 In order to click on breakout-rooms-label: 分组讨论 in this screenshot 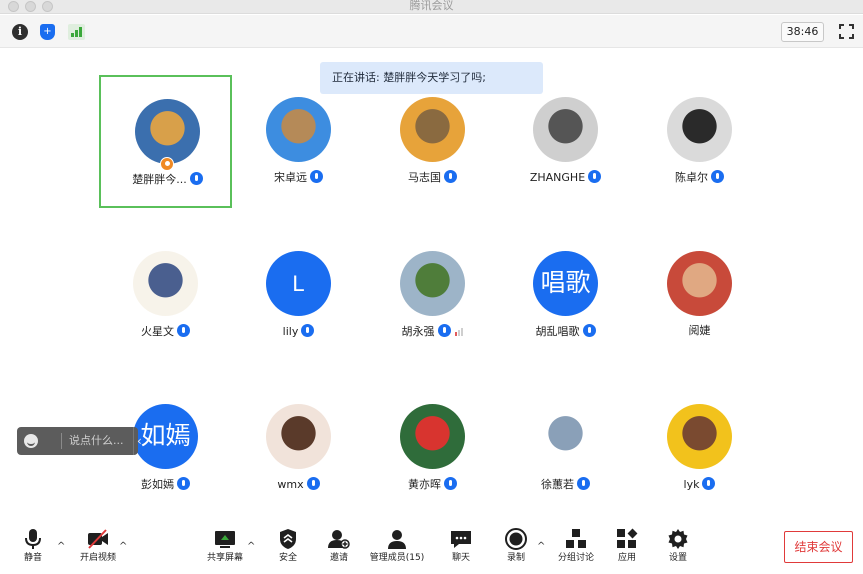, I will do `click(575, 558)`.